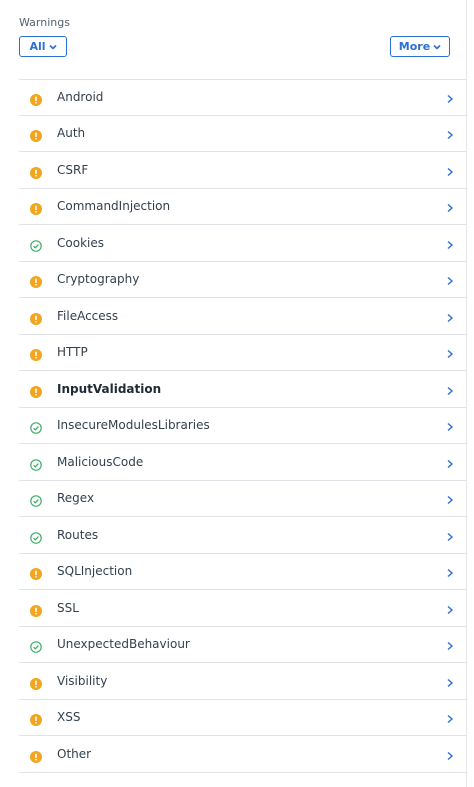 This screenshot has width=474, height=787. What do you see at coordinates (100, 461) in the screenshot?
I see `list-item-label: MaliciousCode` at bounding box center [100, 461].